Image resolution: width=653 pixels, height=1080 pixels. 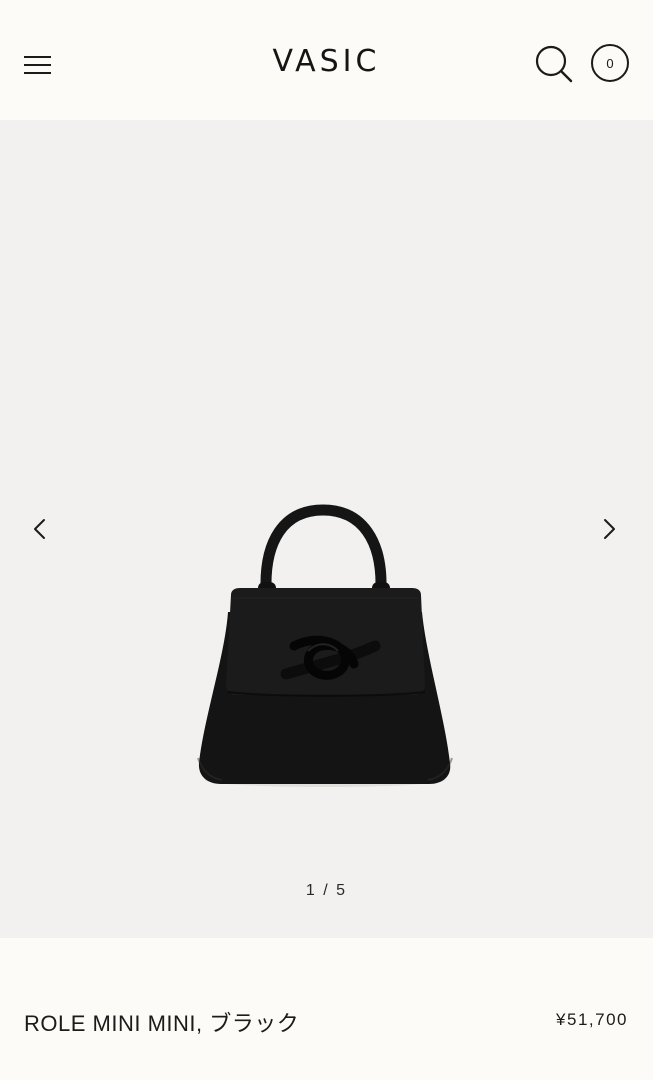 I want to click on cart-button: 0, so click(x=610, y=63).